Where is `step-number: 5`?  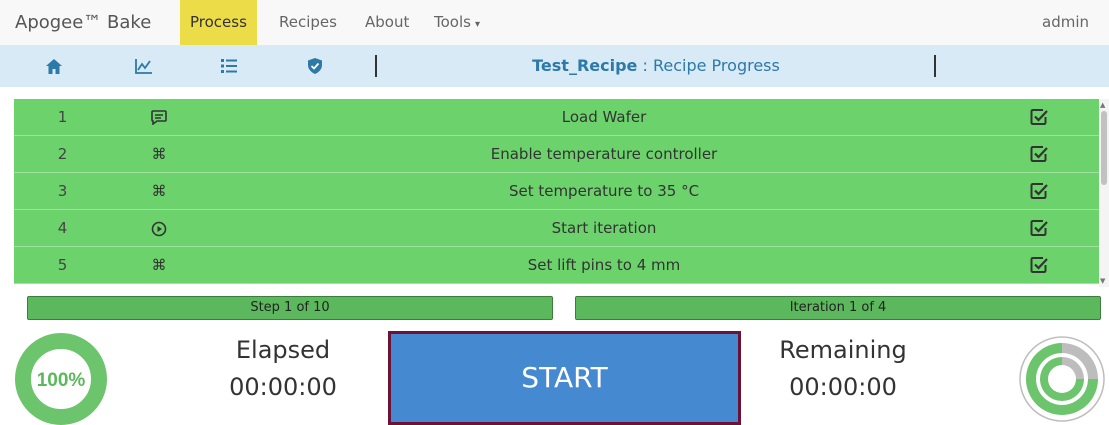 step-number: 5 is located at coordinates (62, 265).